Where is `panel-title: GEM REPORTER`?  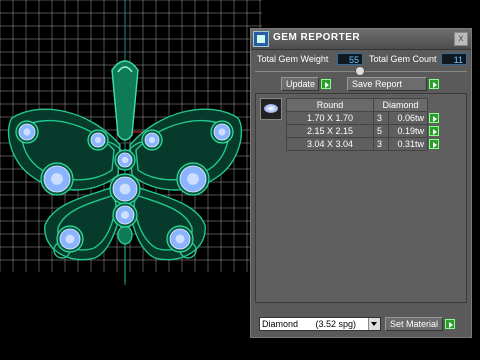 panel-title: GEM REPORTER is located at coordinates (317, 37).